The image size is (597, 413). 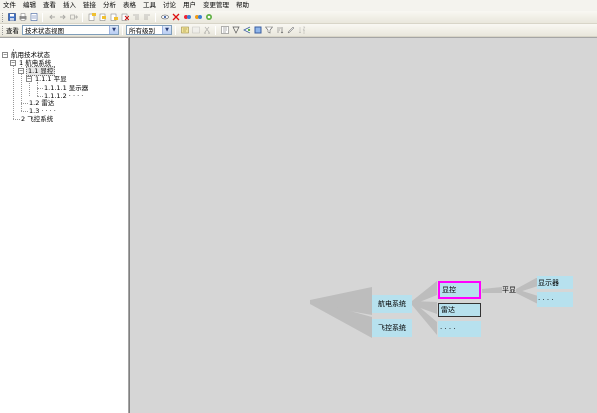 I want to click on image-icon, so click(x=258, y=30).